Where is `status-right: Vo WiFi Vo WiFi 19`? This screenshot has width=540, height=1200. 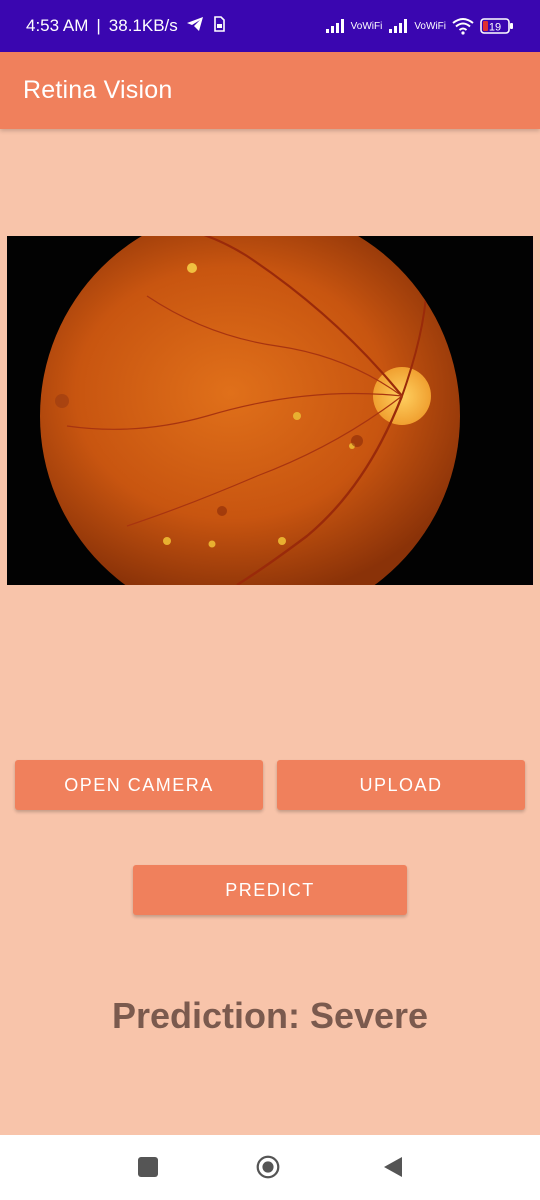 status-right: Vo WiFi Vo WiFi 19 is located at coordinates (419, 26).